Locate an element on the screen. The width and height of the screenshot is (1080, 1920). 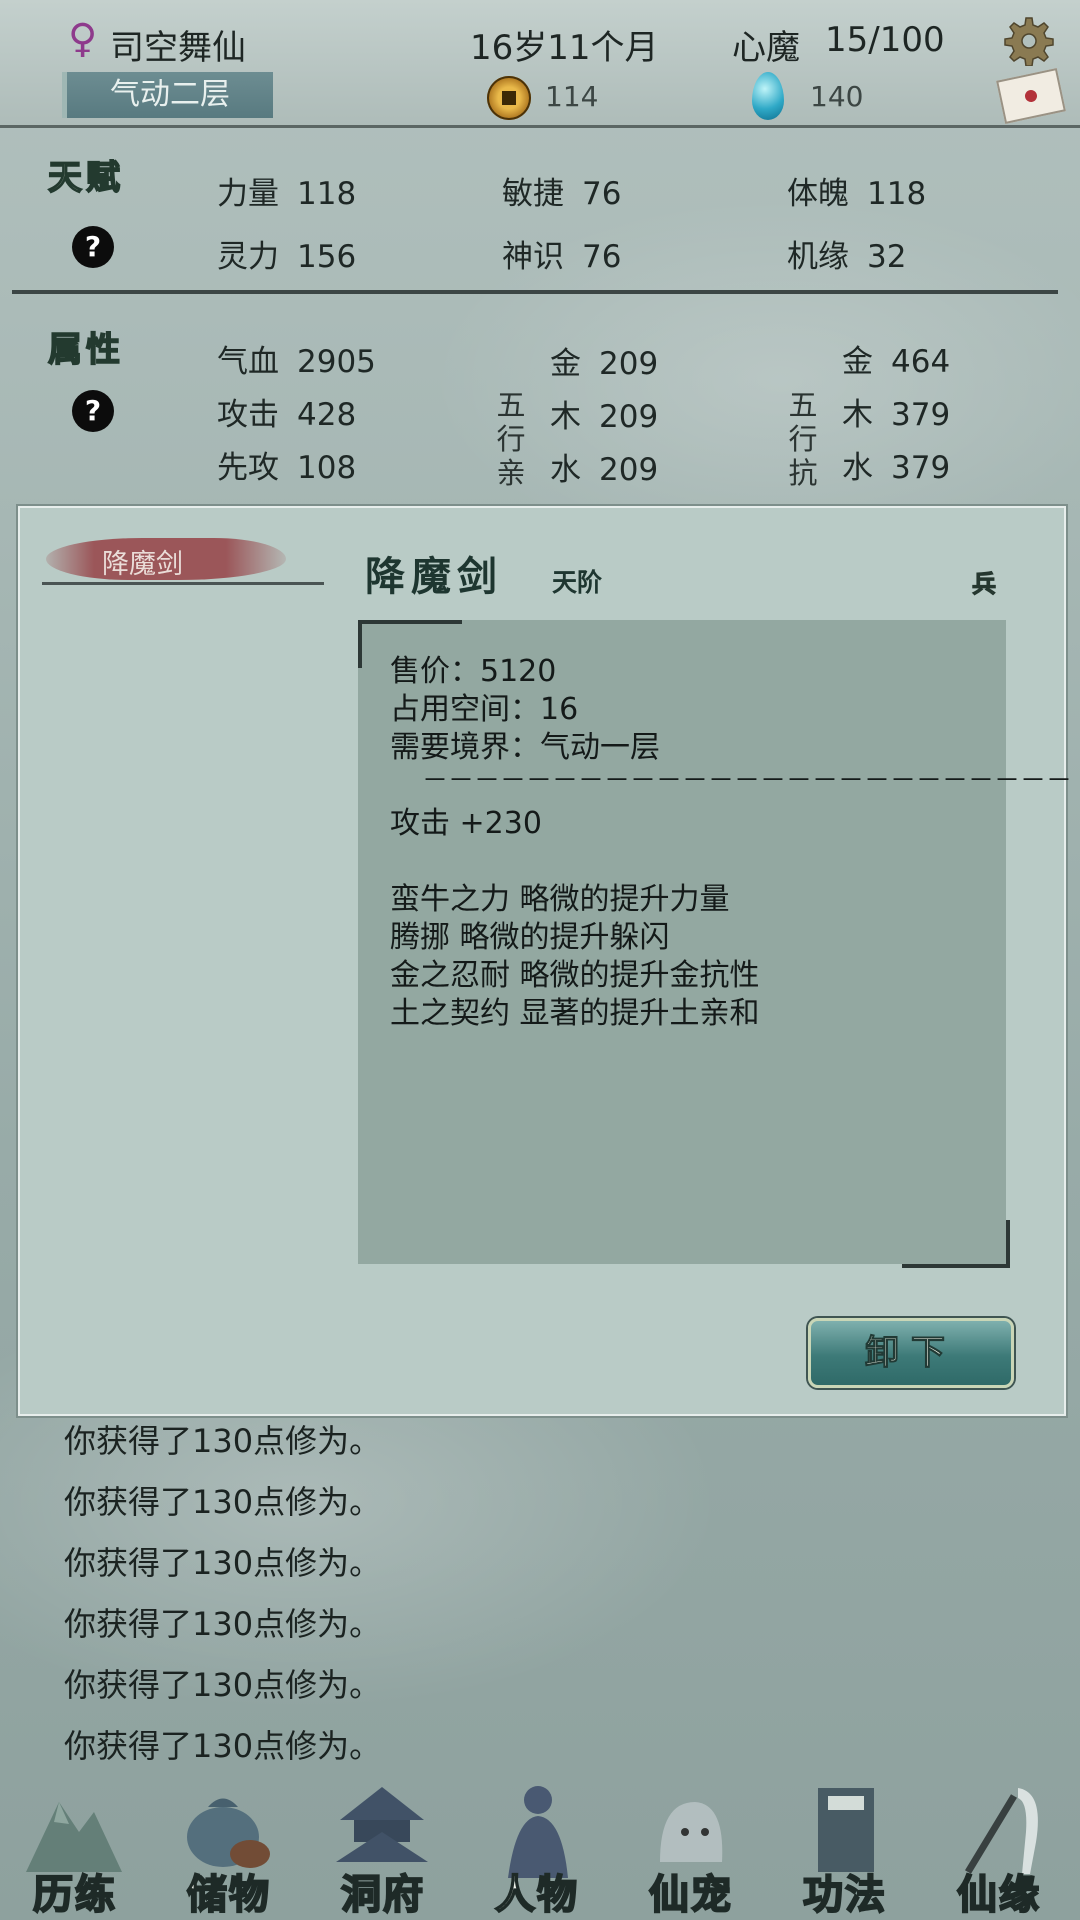
heart-demon-label: 心魔 is located at coordinates (766, 48).